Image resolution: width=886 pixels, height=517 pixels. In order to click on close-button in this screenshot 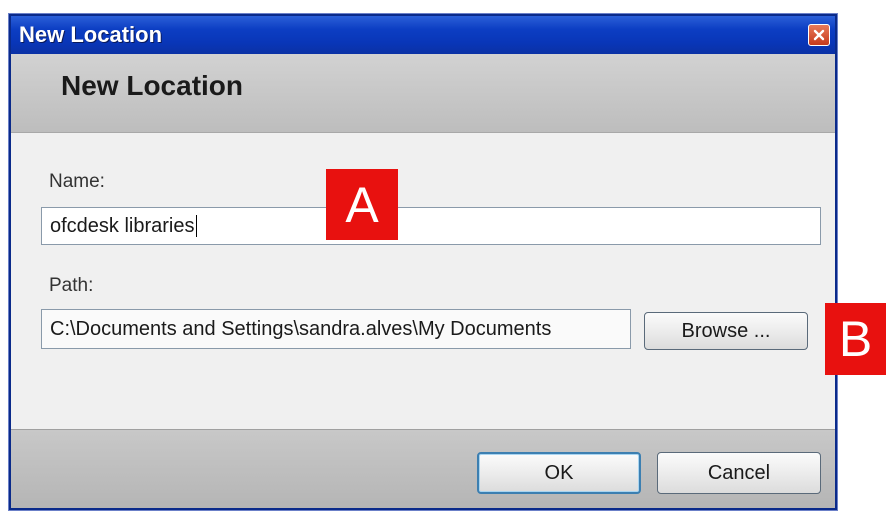, I will do `click(819, 35)`.